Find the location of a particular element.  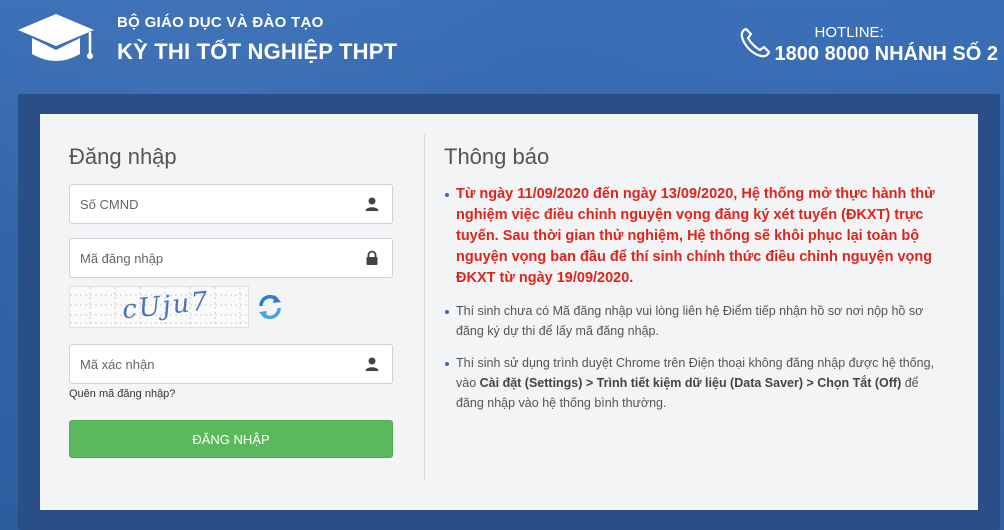

hotline-label: HOTLINE: is located at coordinates (849, 32).